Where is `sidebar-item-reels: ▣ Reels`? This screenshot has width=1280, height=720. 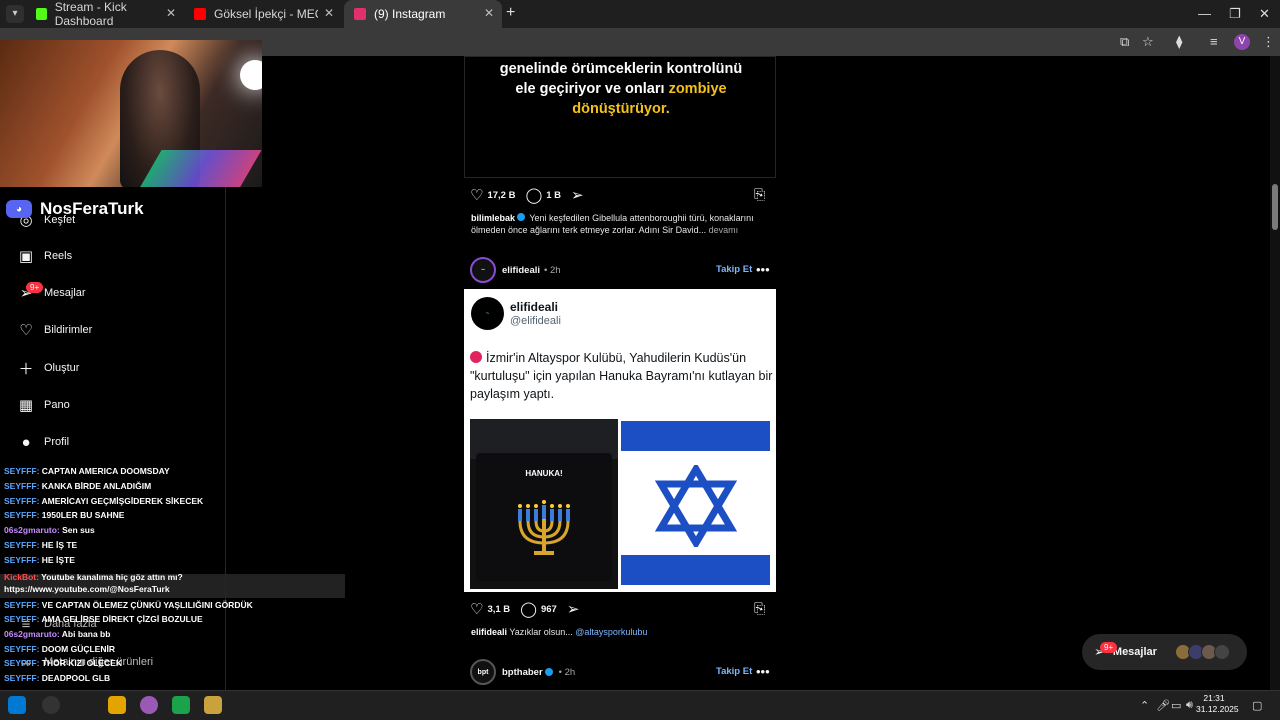 sidebar-item-reels: ▣ Reels is located at coordinates (44, 256).